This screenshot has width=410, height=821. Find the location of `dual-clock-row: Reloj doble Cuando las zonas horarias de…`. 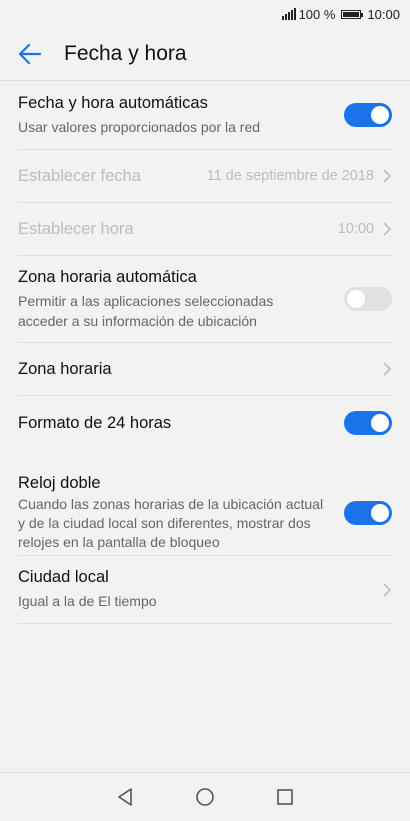

dual-clock-row: Reloj doble Cuando las zonas horarias de… is located at coordinates (205, 513).